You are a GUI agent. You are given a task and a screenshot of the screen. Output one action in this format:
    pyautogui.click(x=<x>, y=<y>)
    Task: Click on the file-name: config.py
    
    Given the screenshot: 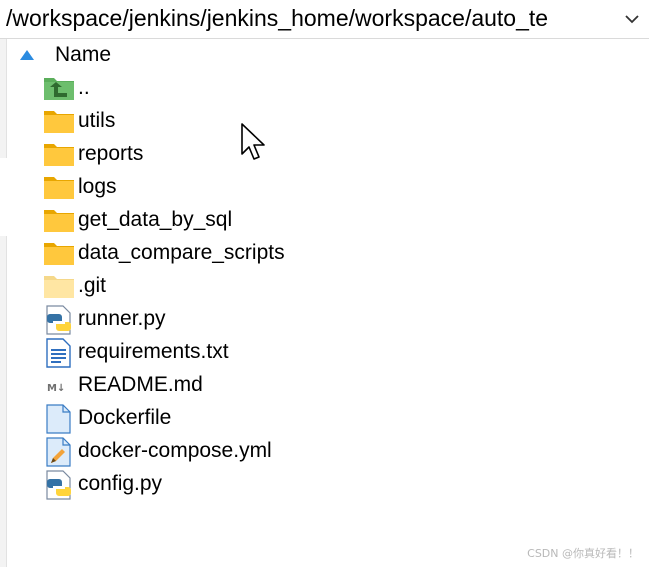 What is the action you would take?
    pyautogui.click(x=120, y=483)
    